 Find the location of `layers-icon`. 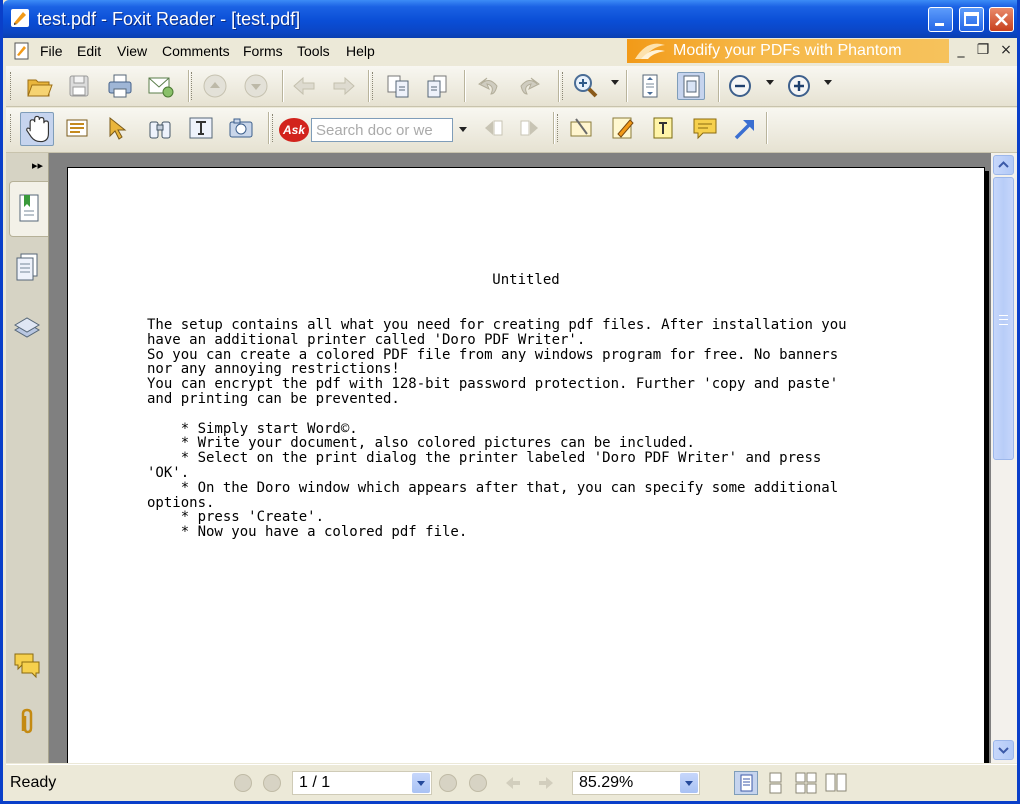

layers-icon is located at coordinates (27, 326).